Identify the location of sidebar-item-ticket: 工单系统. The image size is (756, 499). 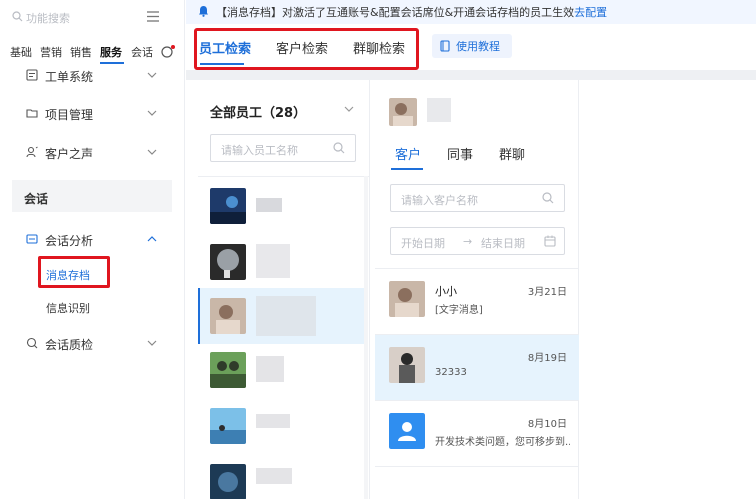
(92, 76).